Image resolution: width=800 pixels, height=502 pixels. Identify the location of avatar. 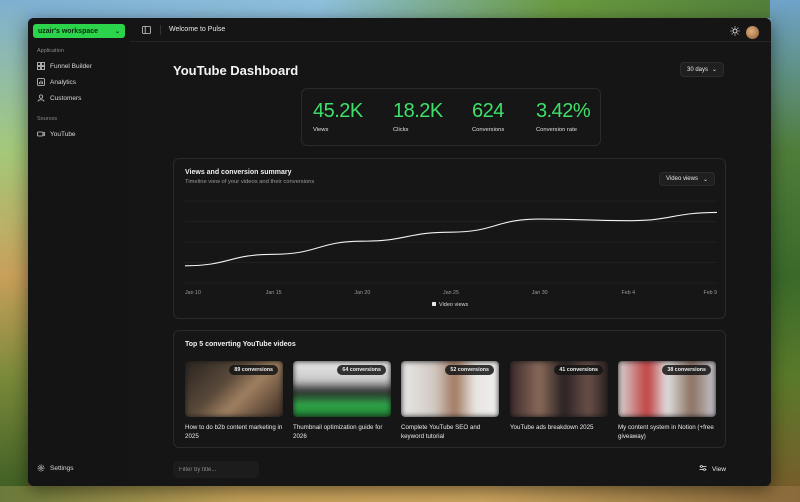
(752, 32).